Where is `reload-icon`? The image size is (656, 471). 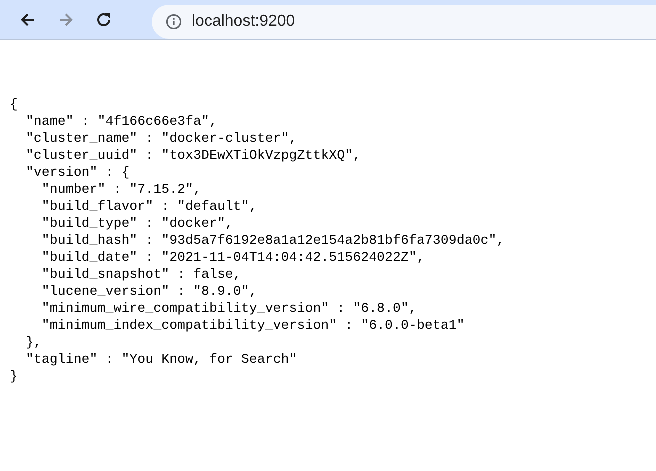
reload-icon is located at coordinates (104, 19).